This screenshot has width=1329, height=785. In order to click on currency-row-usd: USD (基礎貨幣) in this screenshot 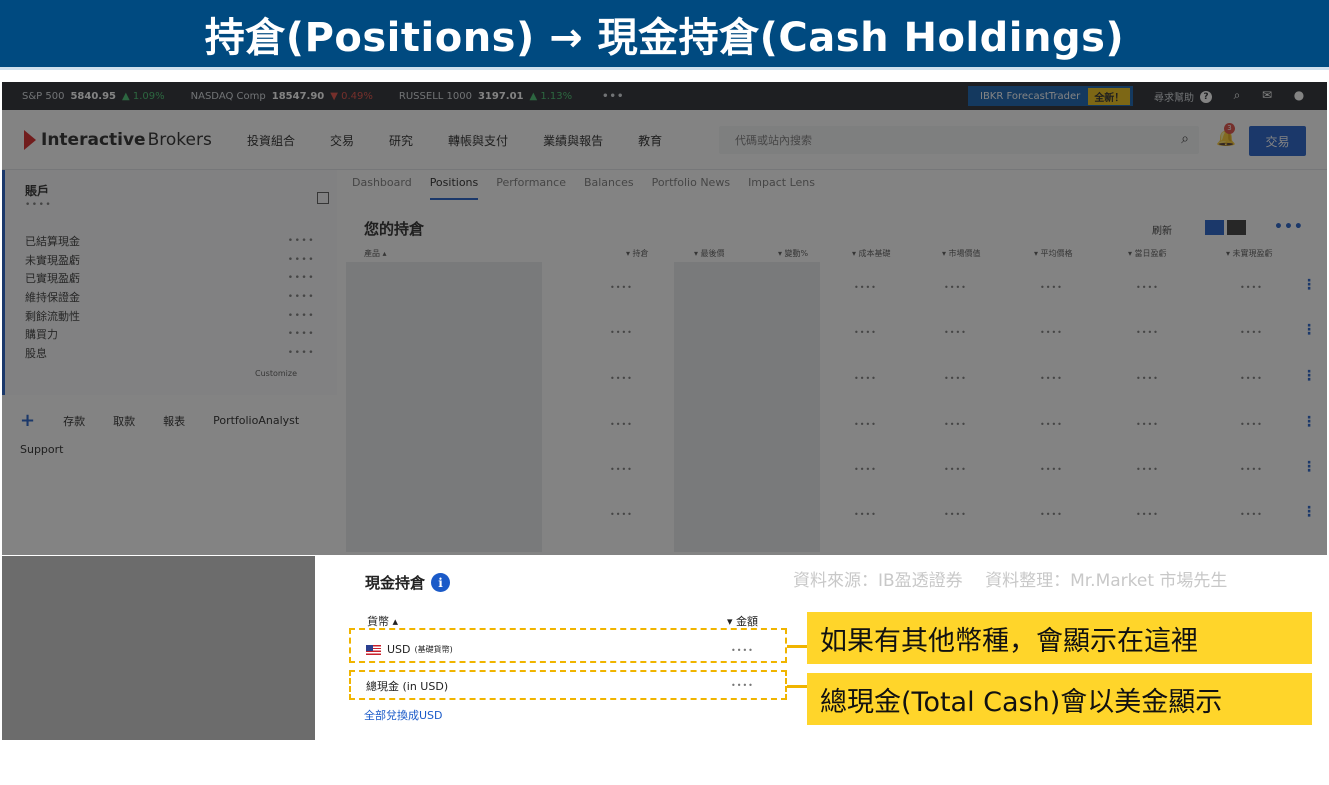, I will do `click(409, 649)`.